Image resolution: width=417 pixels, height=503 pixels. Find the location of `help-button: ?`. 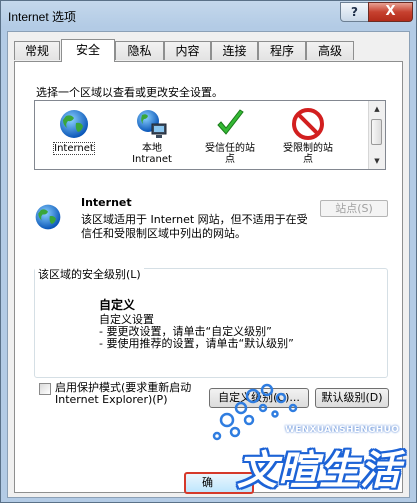

help-button: ? is located at coordinates (354, 12).